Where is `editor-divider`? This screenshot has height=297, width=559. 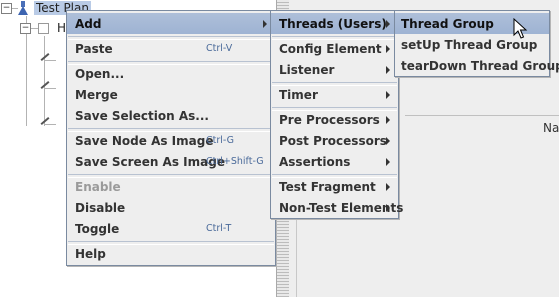
editor-divider is located at coordinates (482, 115).